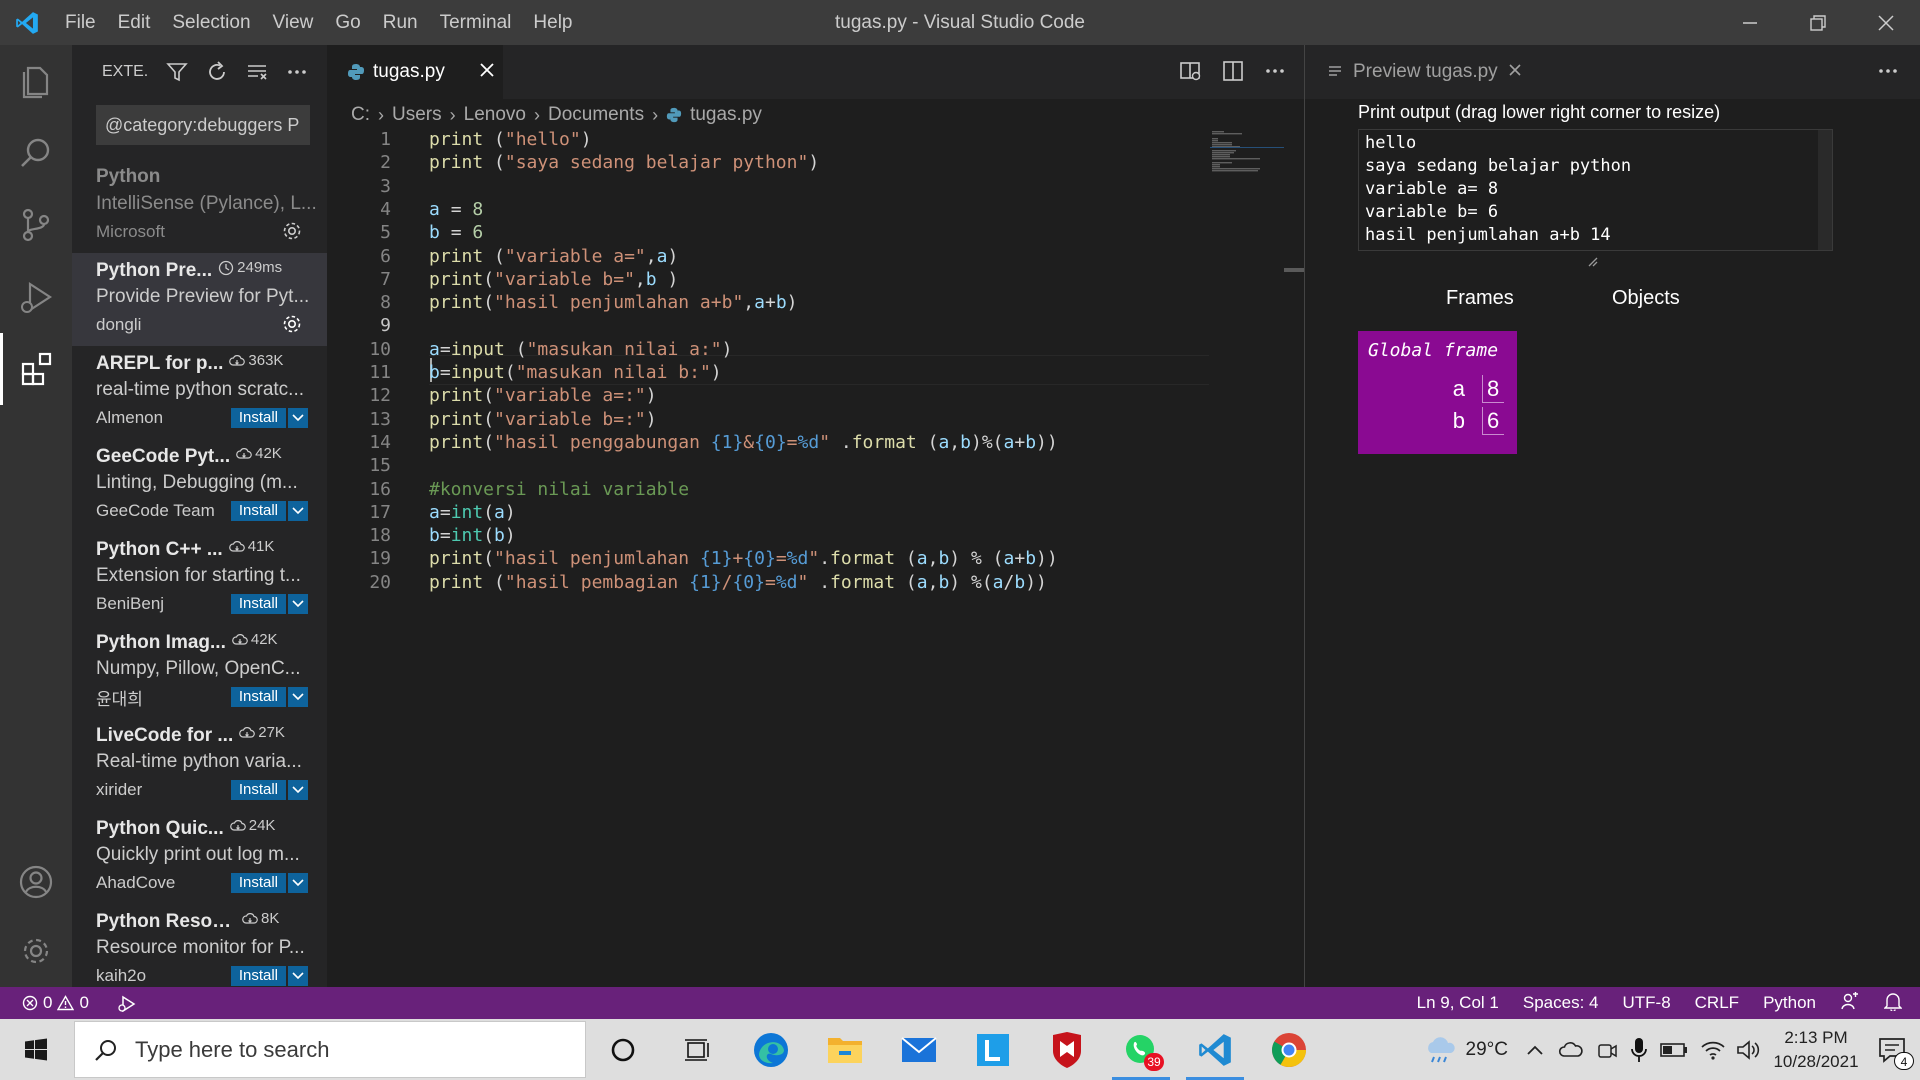 This screenshot has width=1920, height=1080. I want to click on meet-now-button, so click(1607, 1050).